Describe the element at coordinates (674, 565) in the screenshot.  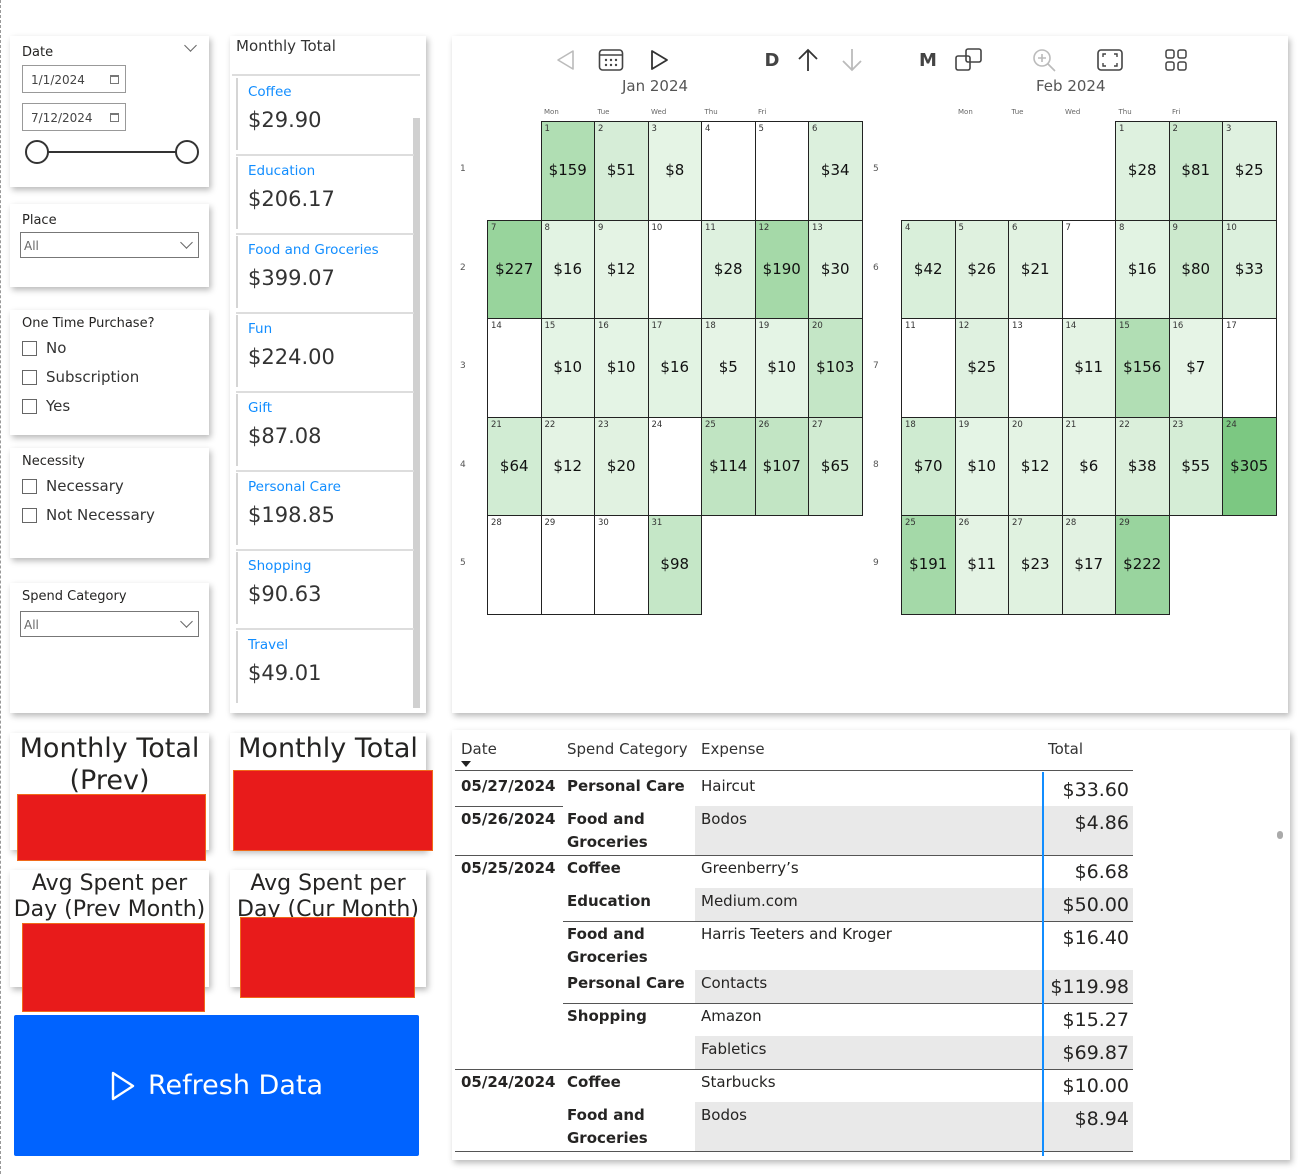
I see `calendar-day-cell: 31 $98` at that location.